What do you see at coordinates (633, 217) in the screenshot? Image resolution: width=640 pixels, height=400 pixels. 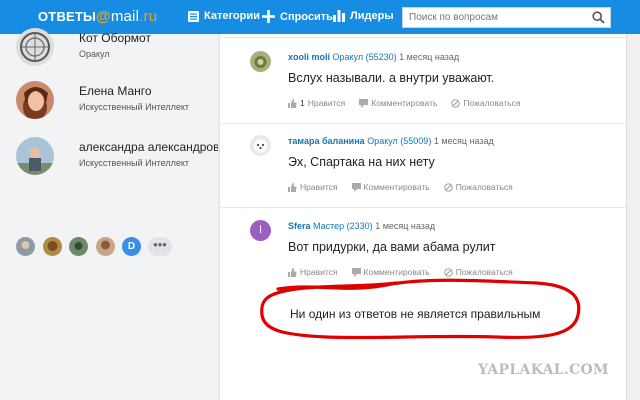 I see `scrollbar` at bounding box center [633, 217].